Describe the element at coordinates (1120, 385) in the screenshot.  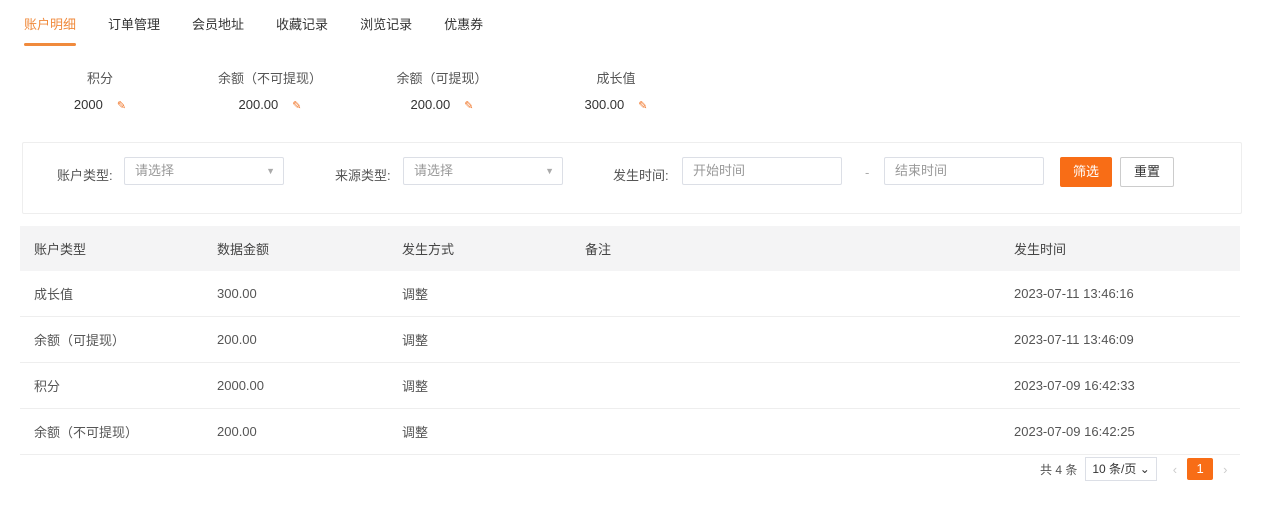
I see `table-cell: 2023-07-09 16:42:33` at that location.